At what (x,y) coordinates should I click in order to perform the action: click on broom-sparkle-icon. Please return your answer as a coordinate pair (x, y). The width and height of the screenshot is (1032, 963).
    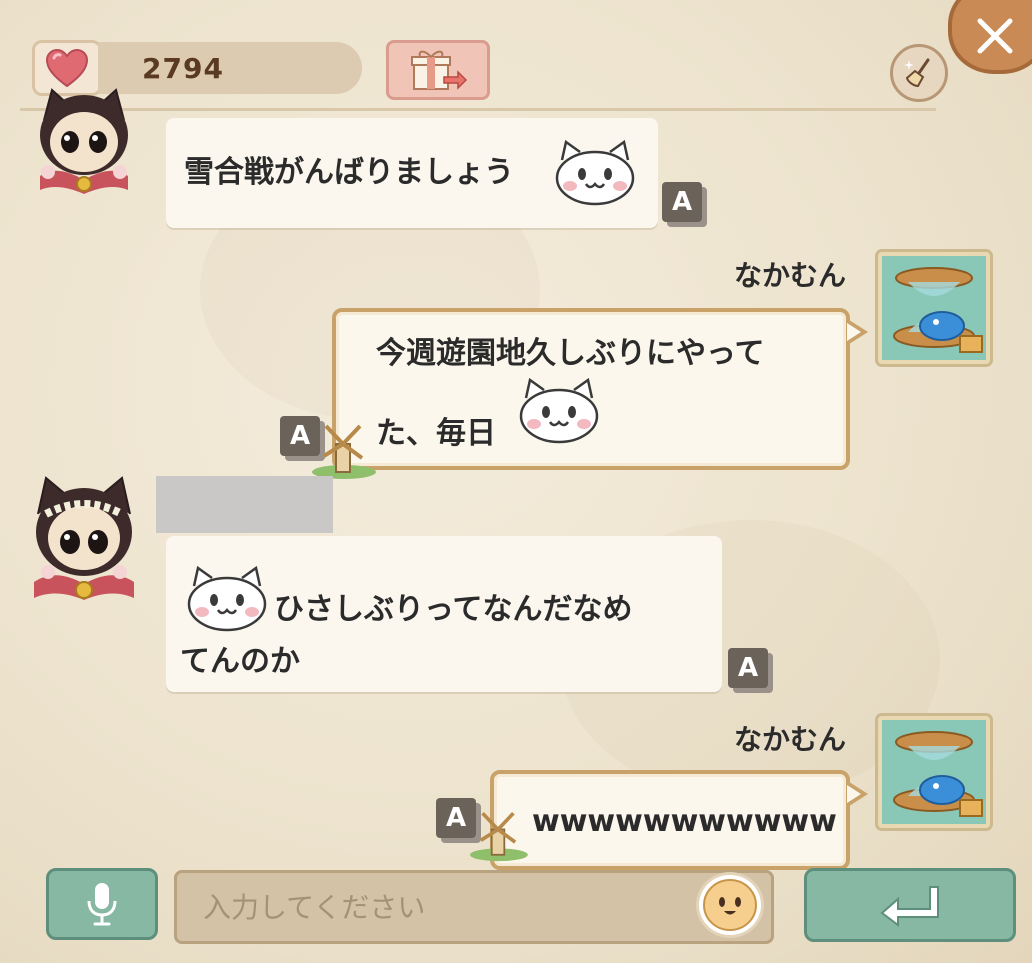
    Looking at the image, I should click on (917, 73).